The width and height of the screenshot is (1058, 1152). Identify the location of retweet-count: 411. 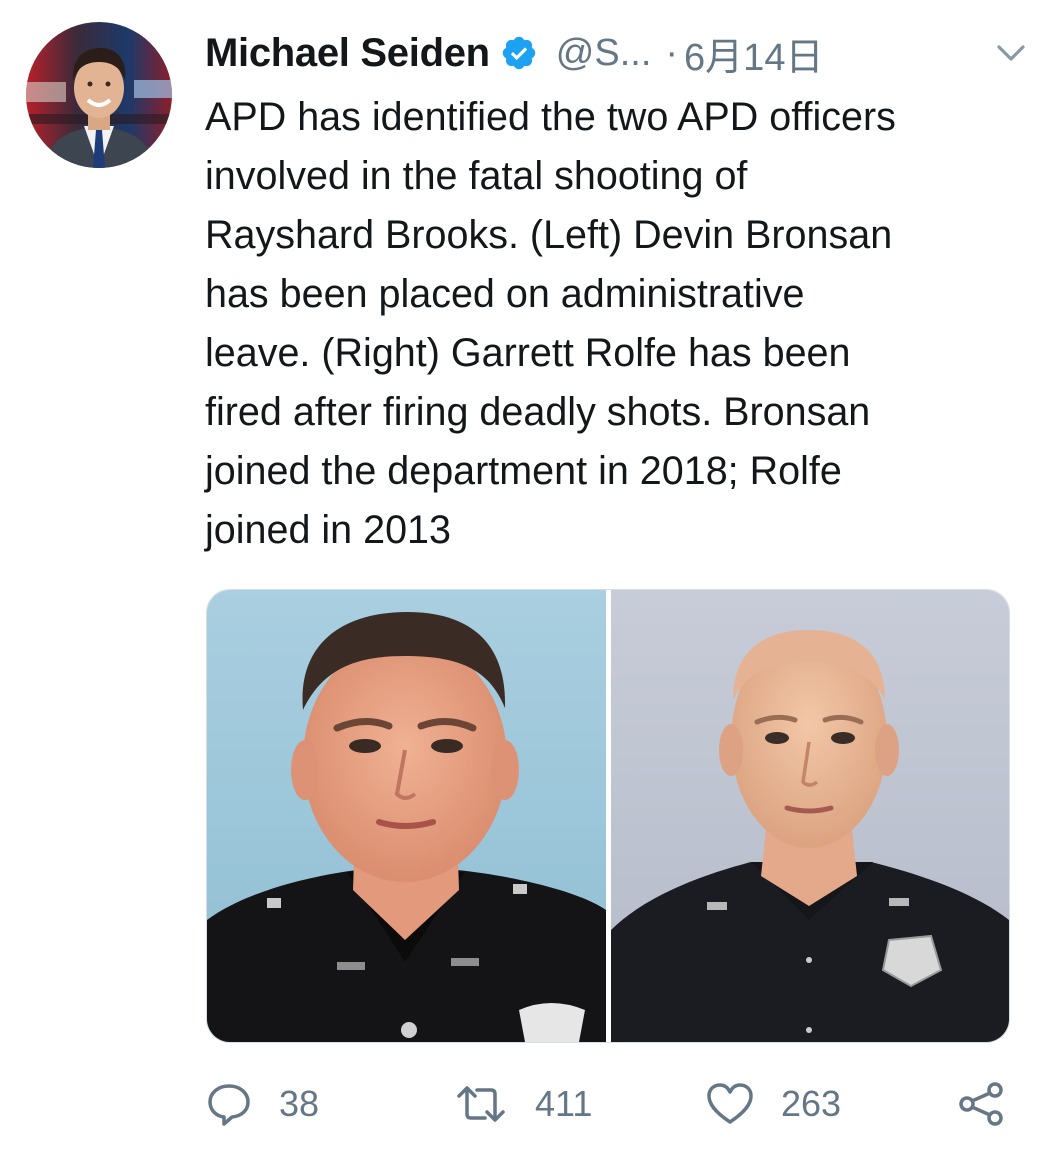
(564, 1103).